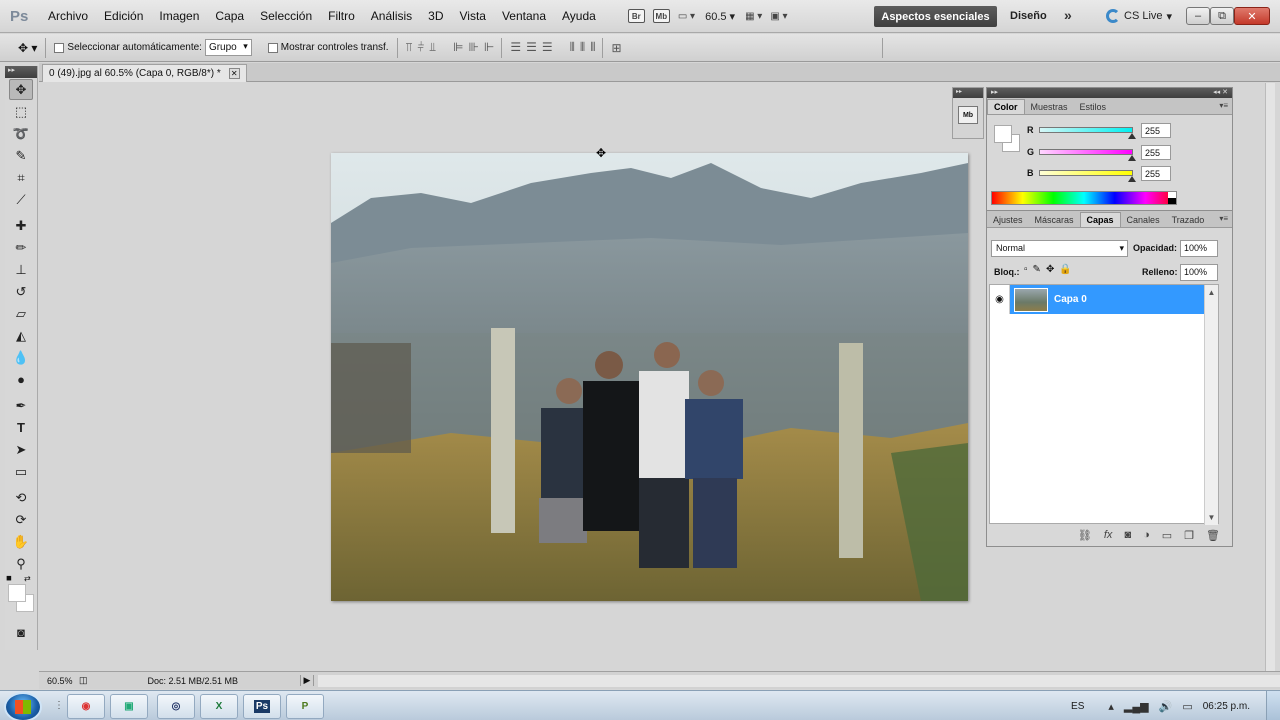  What do you see at coordinates (86, 706) in the screenshot?
I see `chrome-icon: ◉` at bounding box center [86, 706].